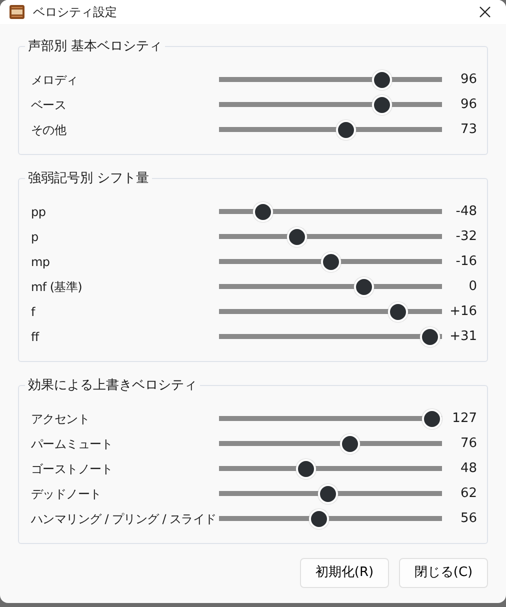 This screenshot has width=506, height=607. What do you see at coordinates (39, 212) in the screenshot?
I see `slider-label: pp` at bounding box center [39, 212].